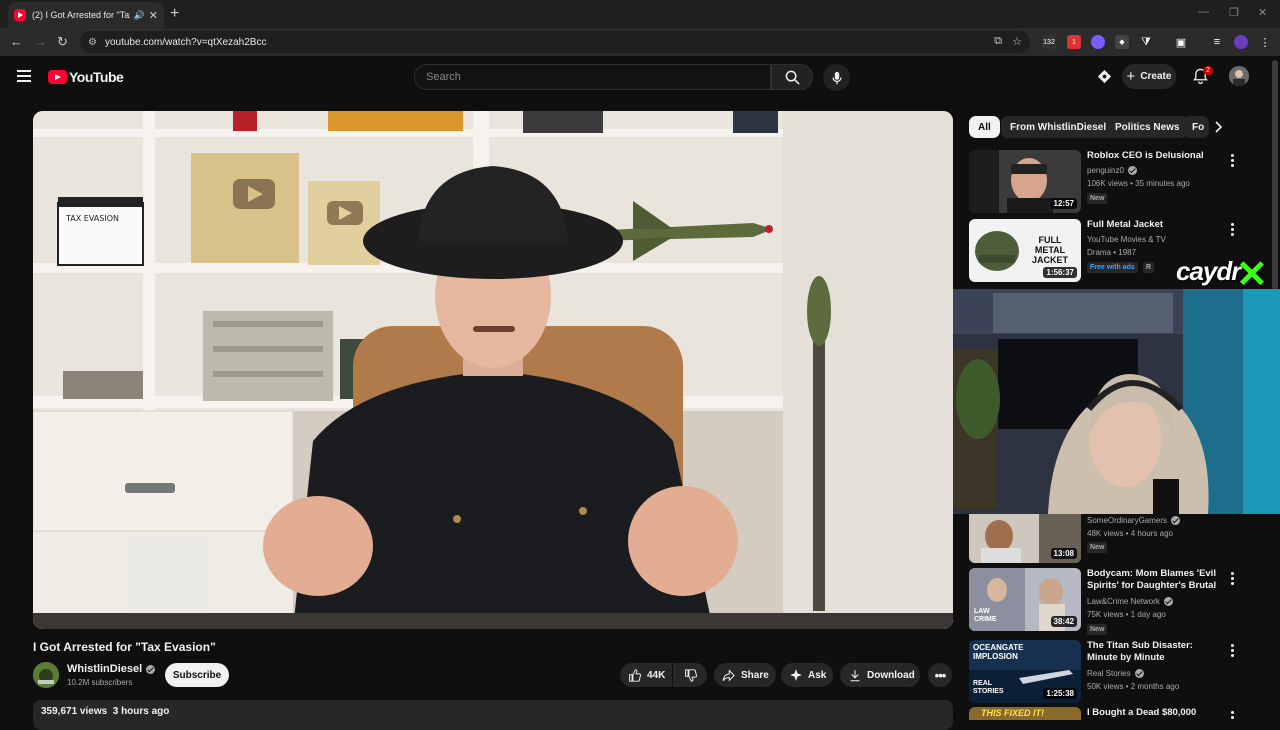  What do you see at coordinates (1074, 42) in the screenshot?
I see `extension-icon: 1` at bounding box center [1074, 42].